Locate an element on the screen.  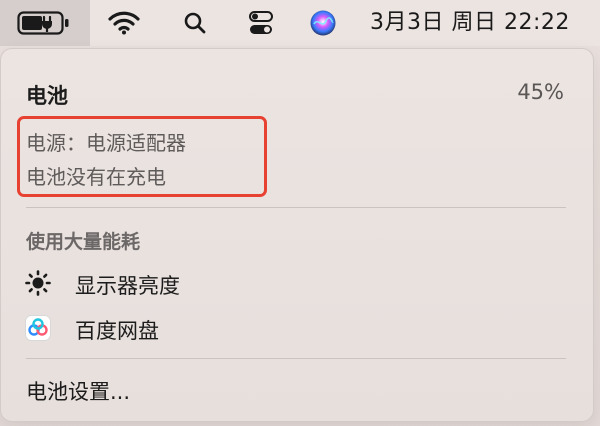
wifi-icon is located at coordinates (124, 23).